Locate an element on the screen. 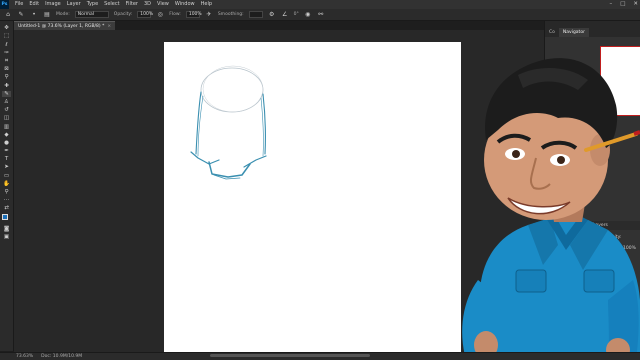 This screenshot has height=360, width=640. path-selection-tool-icon: ➤ is located at coordinates (6, 167).